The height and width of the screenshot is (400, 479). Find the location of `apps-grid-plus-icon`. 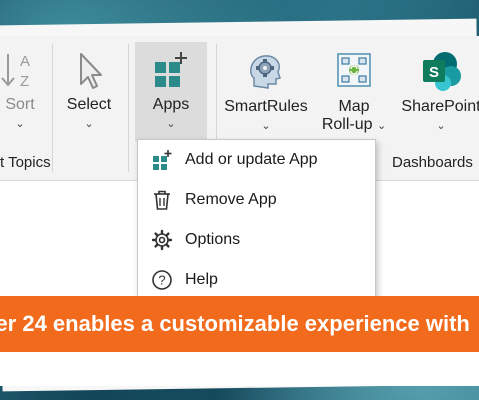

apps-grid-plus-icon is located at coordinates (171, 69).